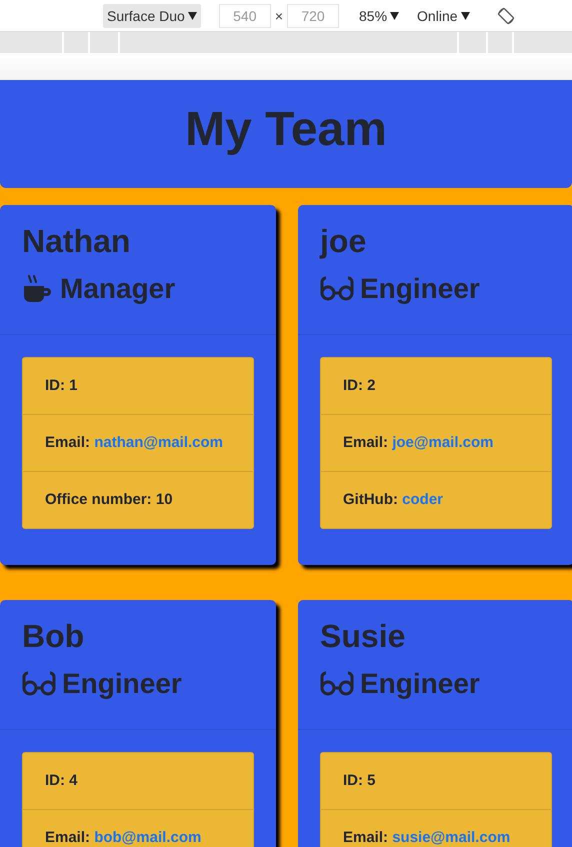  What do you see at coordinates (451, 837) in the screenshot?
I see `detail-link: susie@mail.com` at bounding box center [451, 837].